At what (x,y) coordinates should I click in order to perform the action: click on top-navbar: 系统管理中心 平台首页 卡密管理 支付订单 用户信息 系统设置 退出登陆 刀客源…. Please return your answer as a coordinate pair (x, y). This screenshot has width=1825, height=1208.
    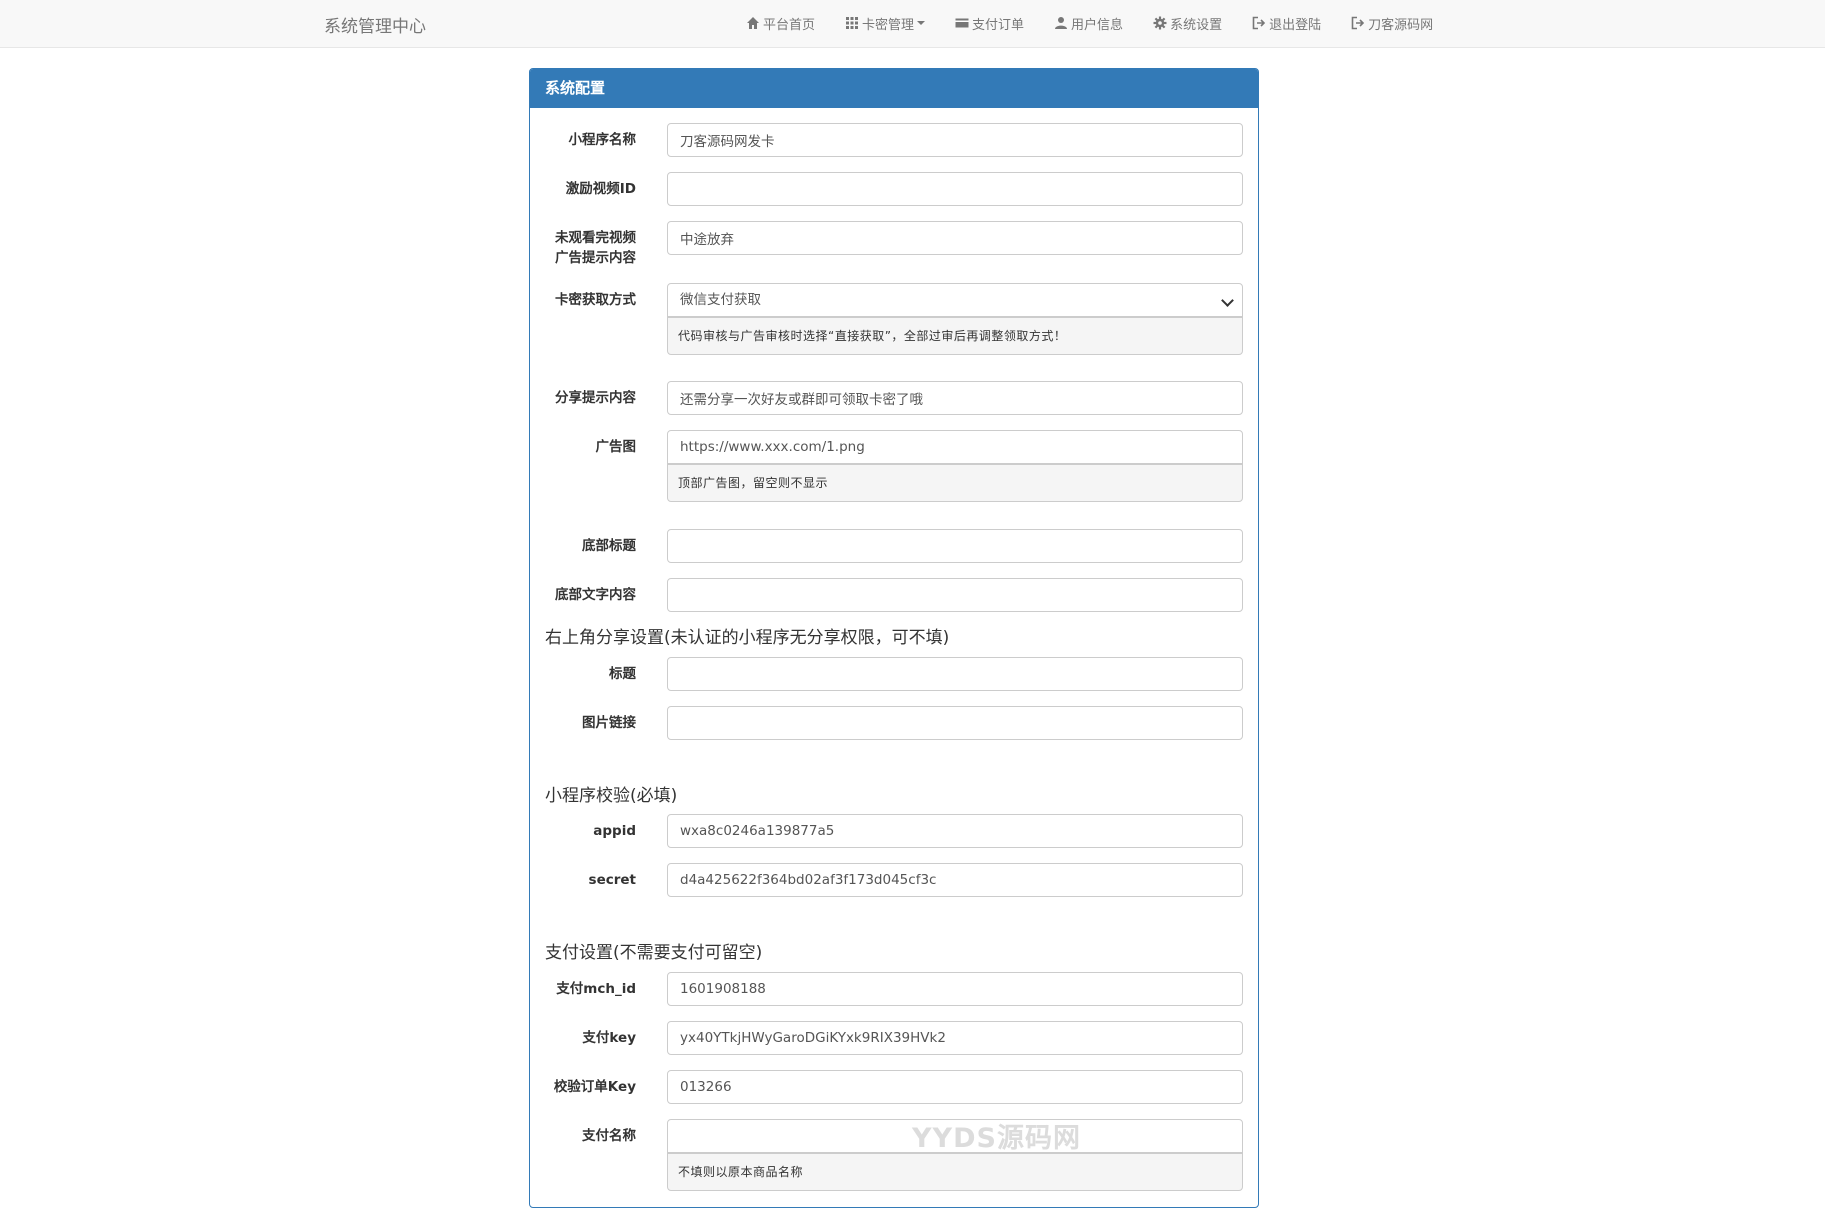
    Looking at the image, I should click on (912, 24).